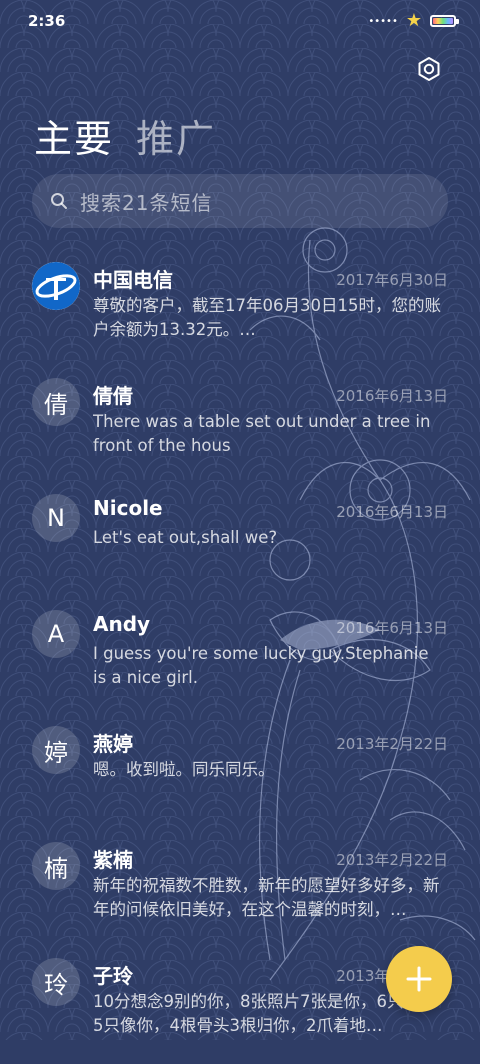 The height and width of the screenshot is (1064, 480). I want to click on status-icons: ••••• ★, so click(413, 20).